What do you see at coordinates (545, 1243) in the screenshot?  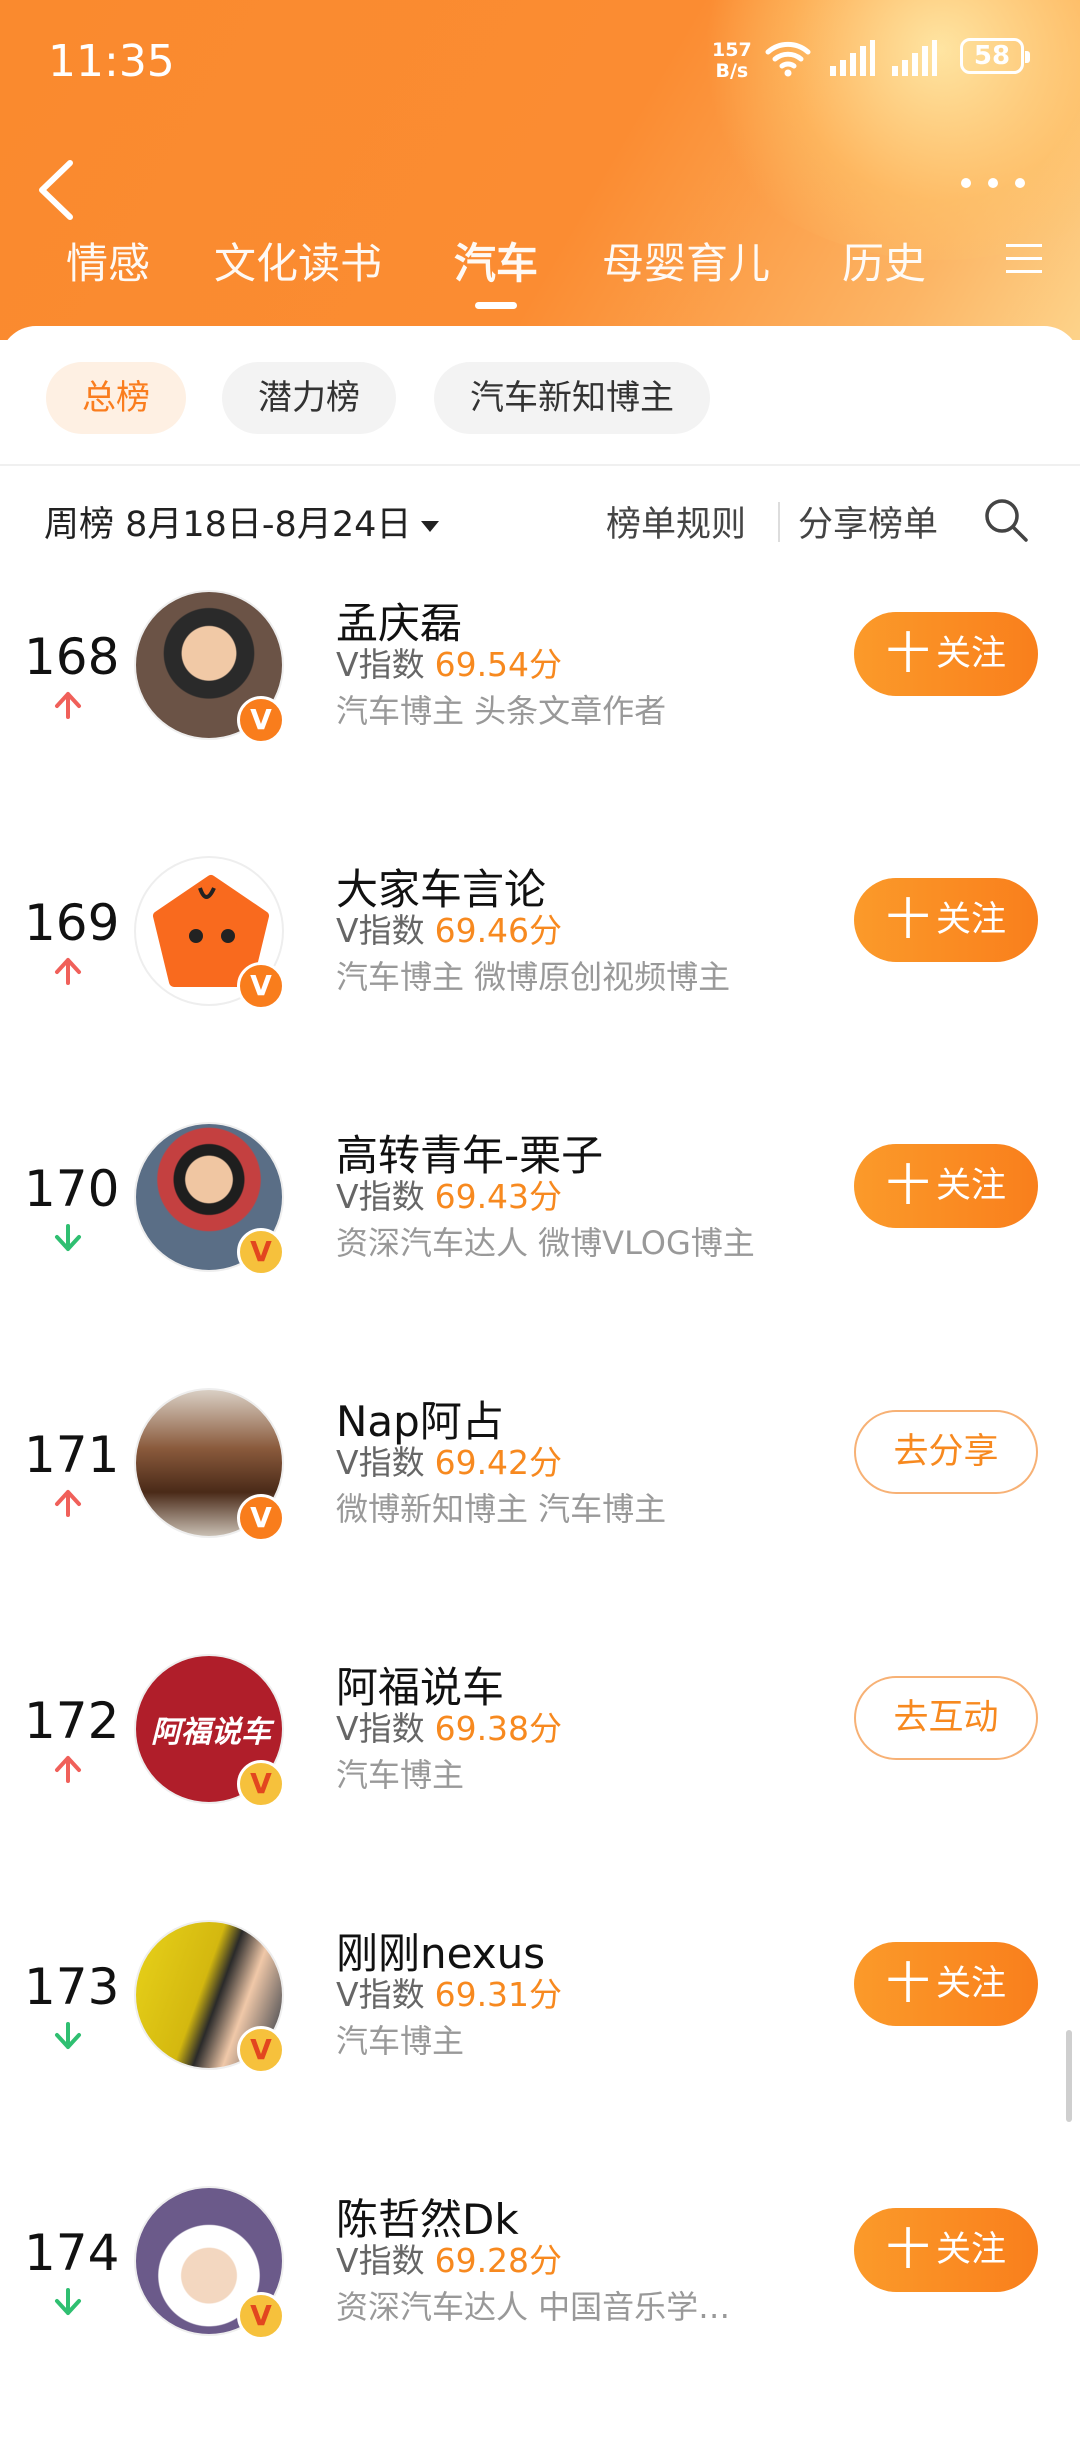 I see `blogger-tags: 资深汽车达人 微博VLOG博主` at bounding box center [545, 1243].